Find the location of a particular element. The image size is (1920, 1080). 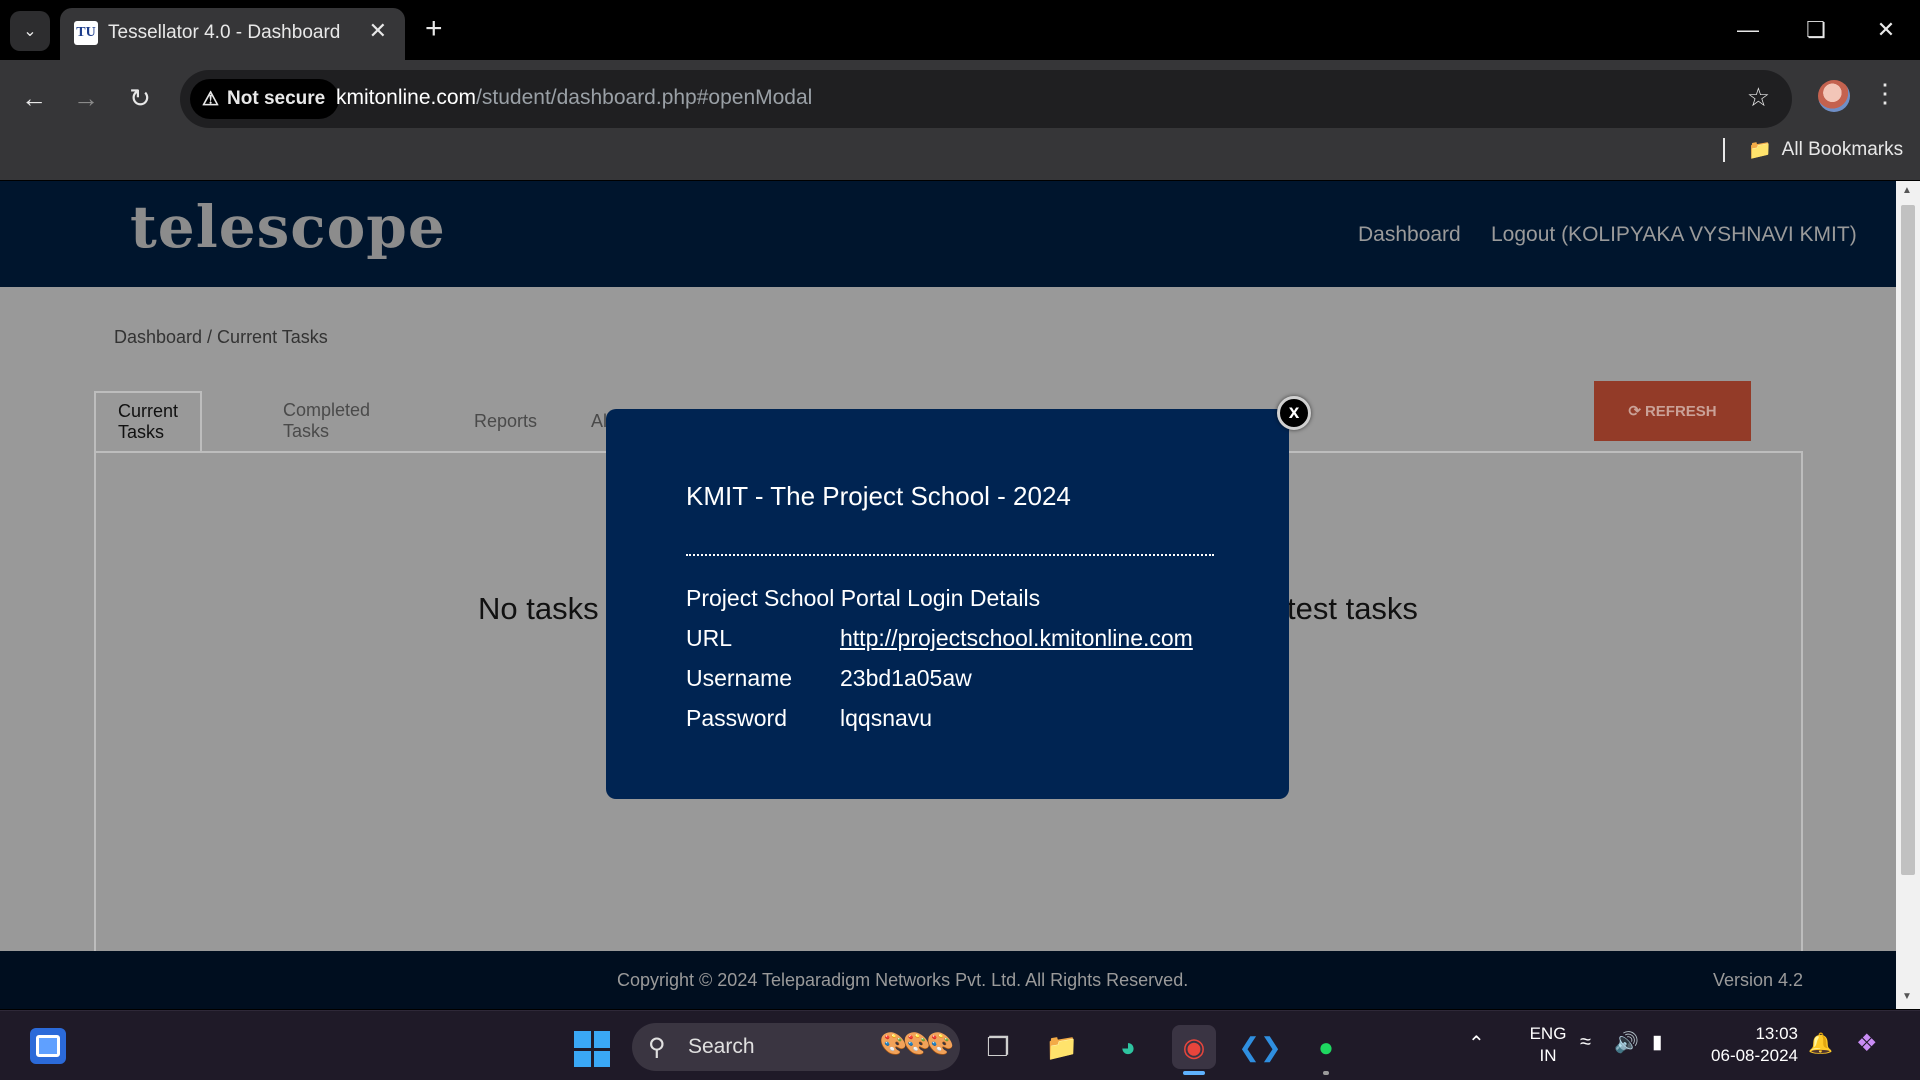

profile-avatar is located at coordinates (1834, 96).